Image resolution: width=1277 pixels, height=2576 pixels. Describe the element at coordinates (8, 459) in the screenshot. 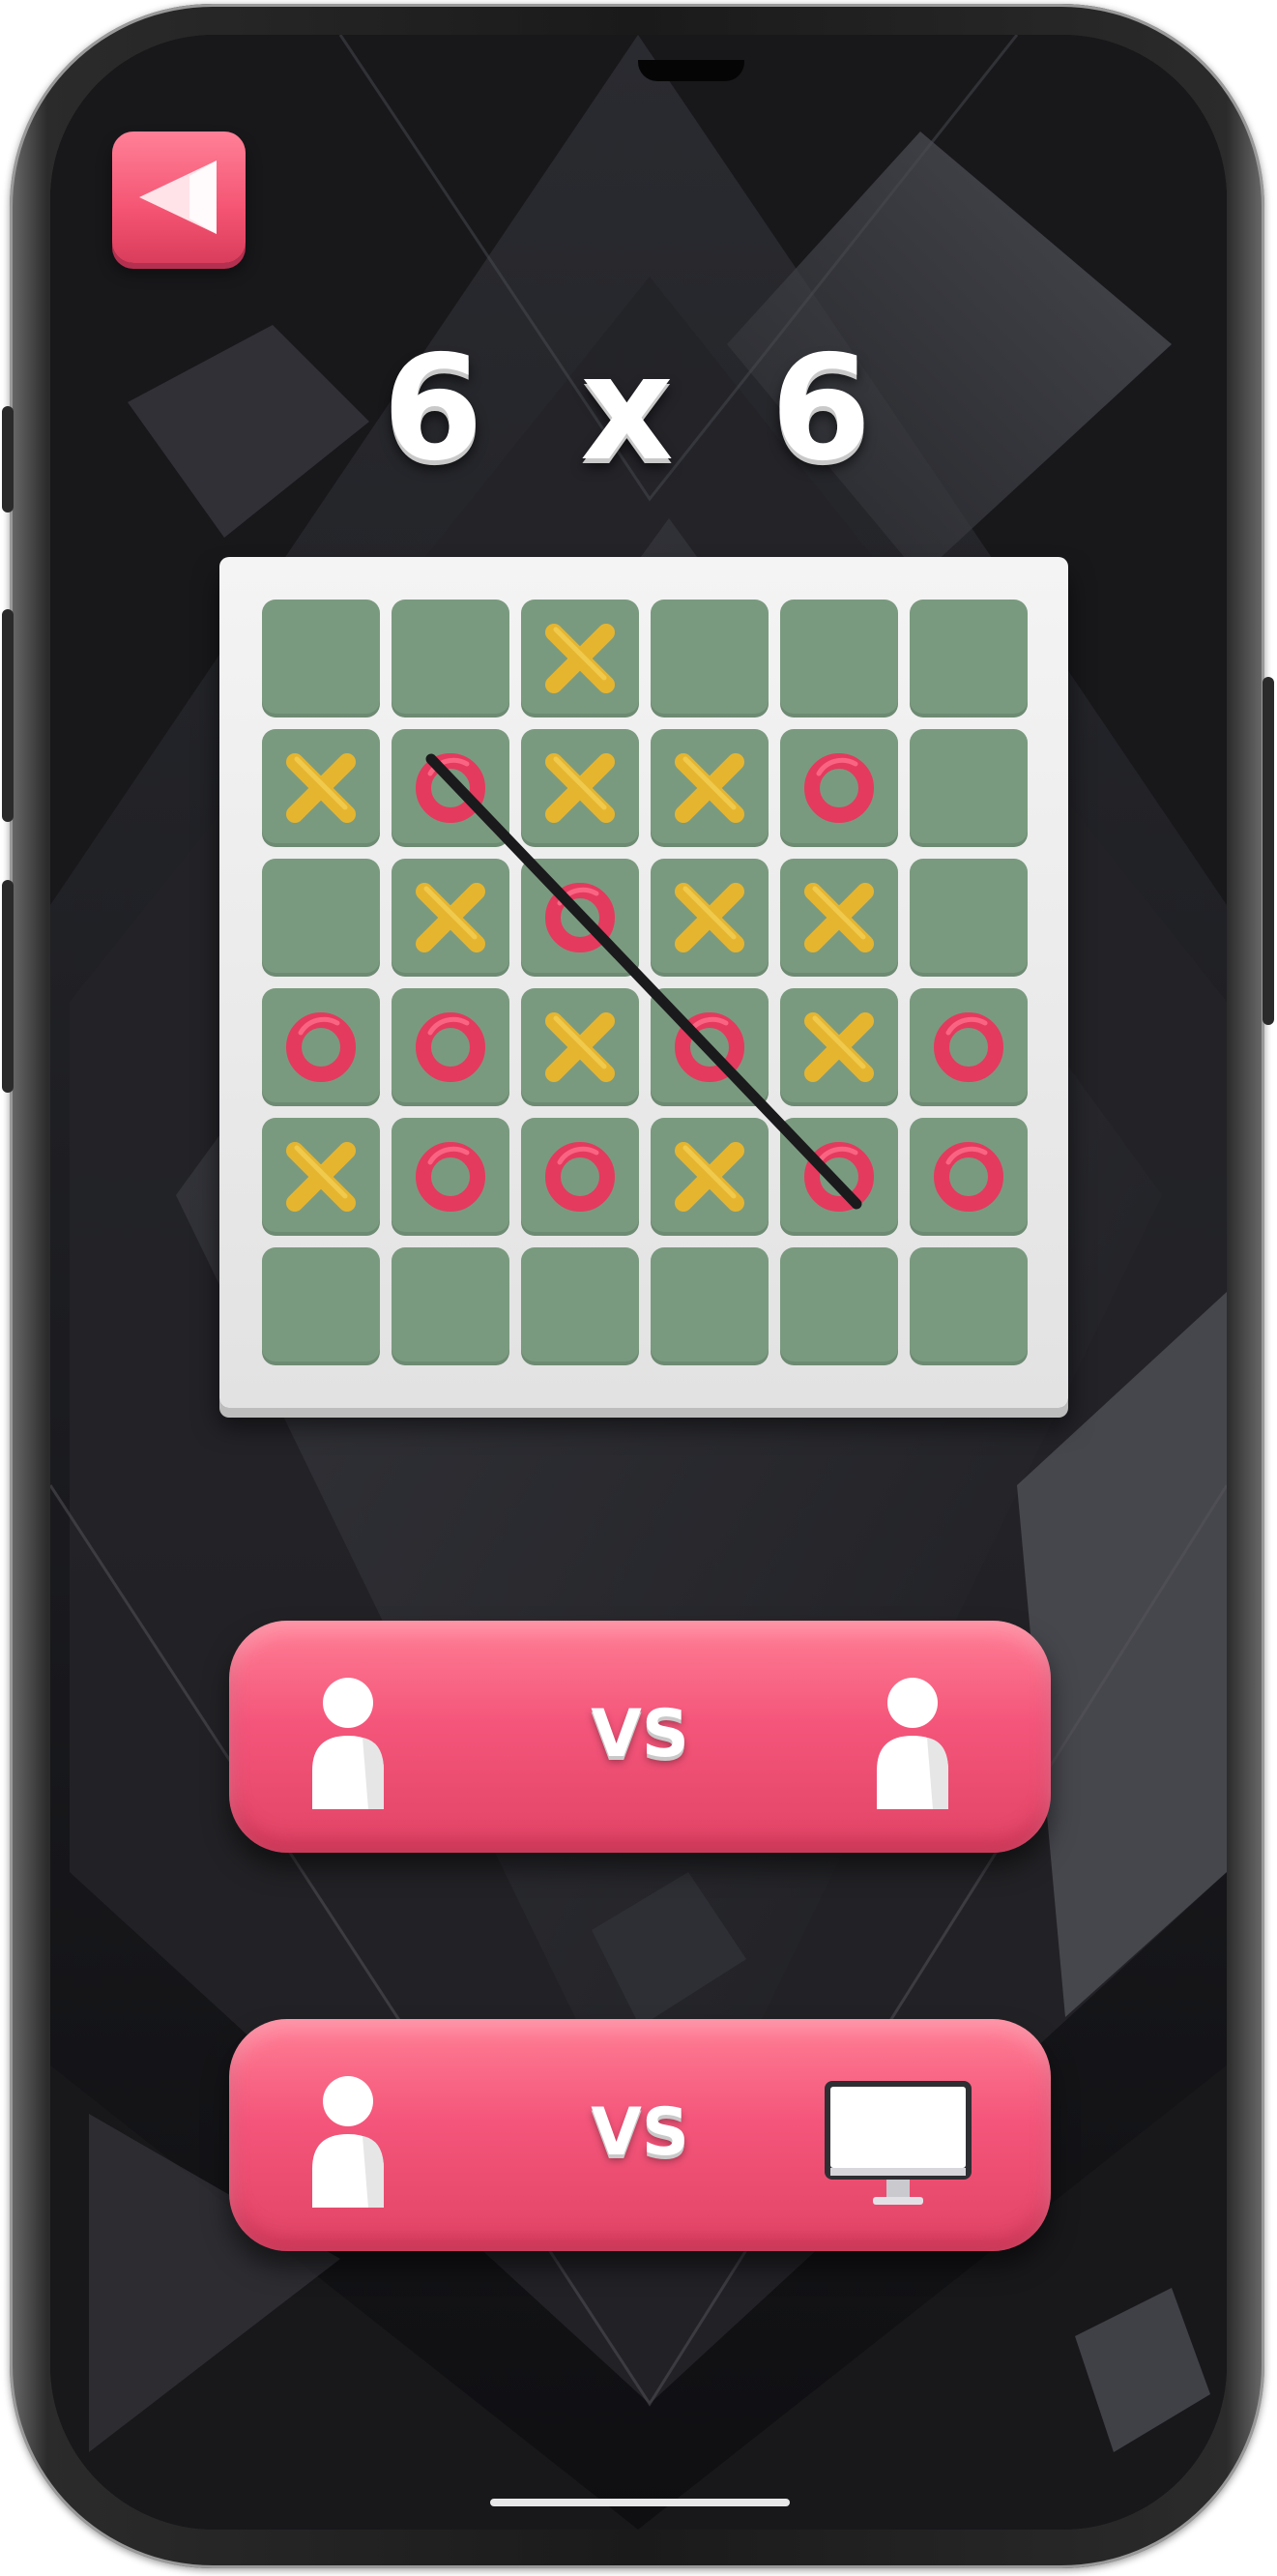

I see `silent-switch` at that location.